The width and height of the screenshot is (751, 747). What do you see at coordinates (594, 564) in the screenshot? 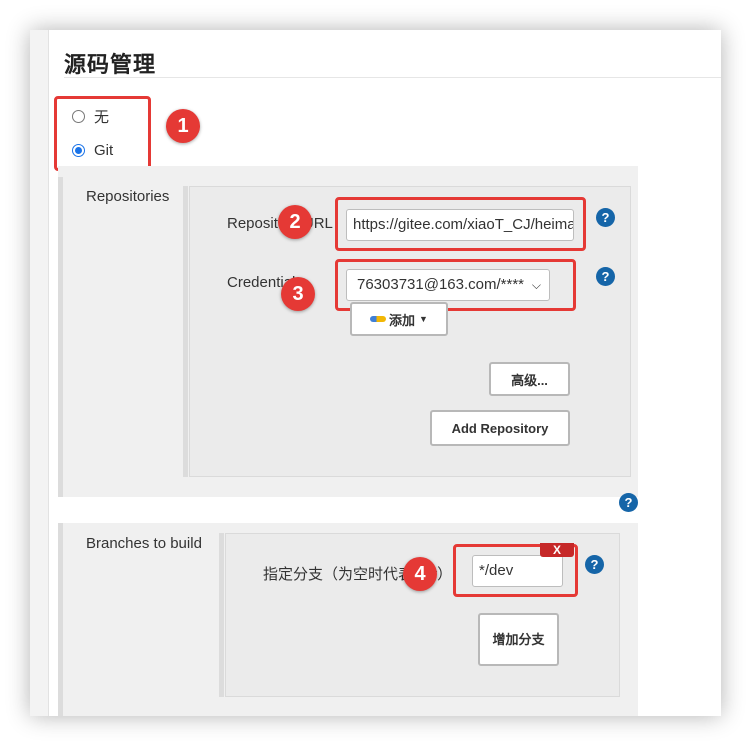
I see `help-icon-branch: ?` at bounding box center [594, 564].